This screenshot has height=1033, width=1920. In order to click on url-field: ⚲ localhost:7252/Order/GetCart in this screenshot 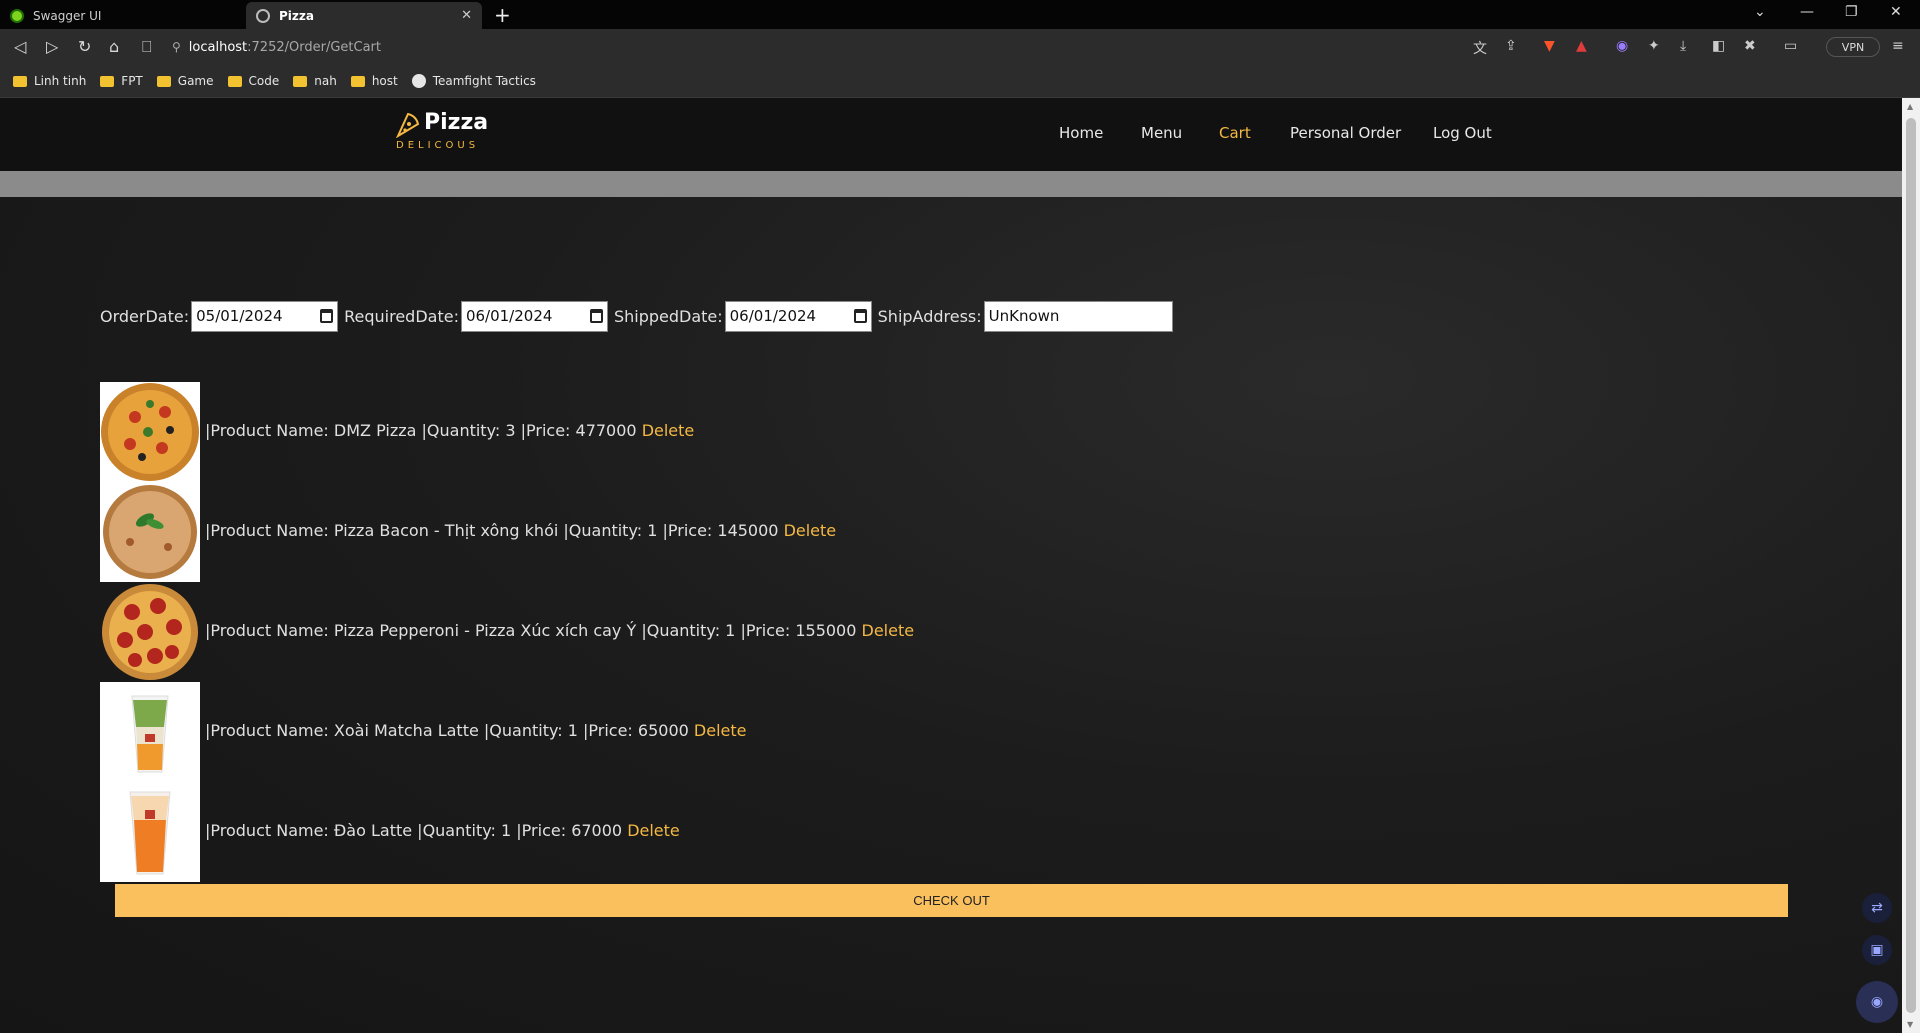, I will do `click(822, 47)`.